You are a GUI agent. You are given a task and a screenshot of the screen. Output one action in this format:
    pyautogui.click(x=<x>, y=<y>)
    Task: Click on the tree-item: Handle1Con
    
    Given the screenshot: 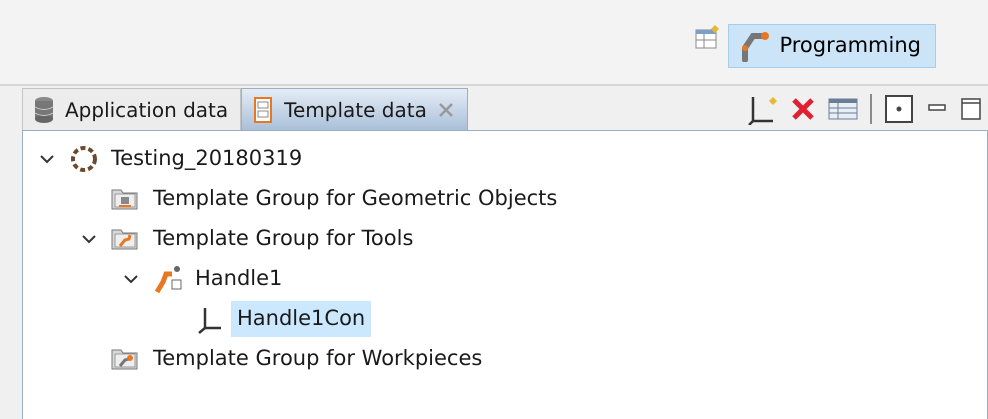 What is the action you would take?
    pyautogui.click(x=301, y=319)
    